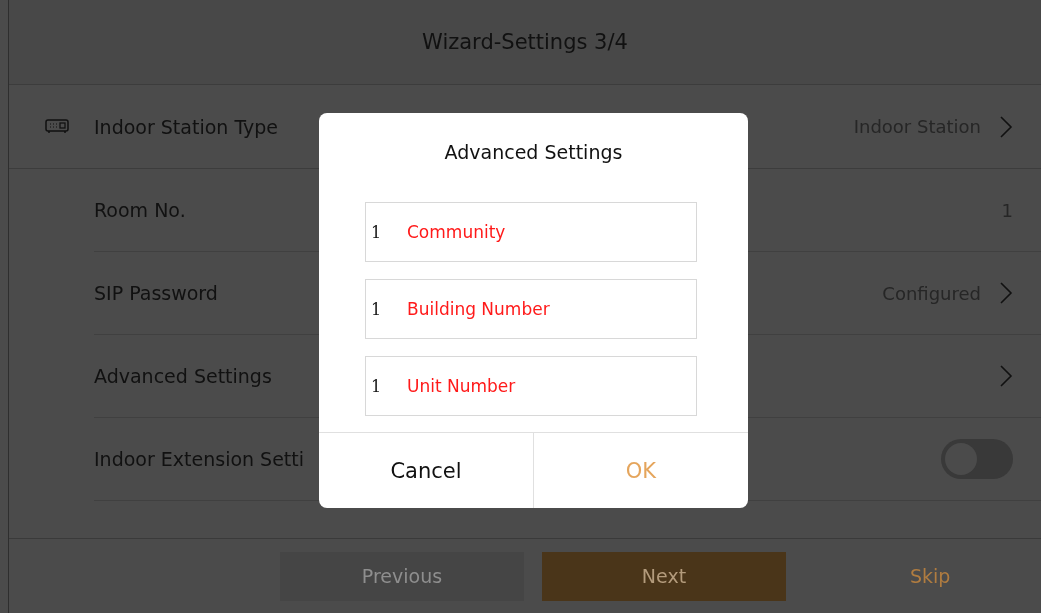 The width and height of the screenshot is (1041, 613). I want to click on setting-label: Room No., so click(140, 210).